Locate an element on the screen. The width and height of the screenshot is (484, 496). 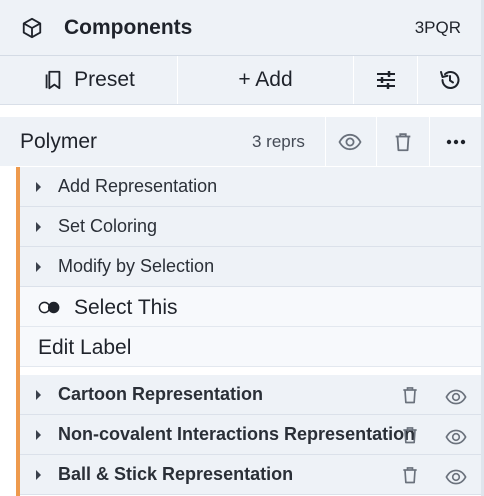
visibility-toggle-button is located at coordinates (350, 141).